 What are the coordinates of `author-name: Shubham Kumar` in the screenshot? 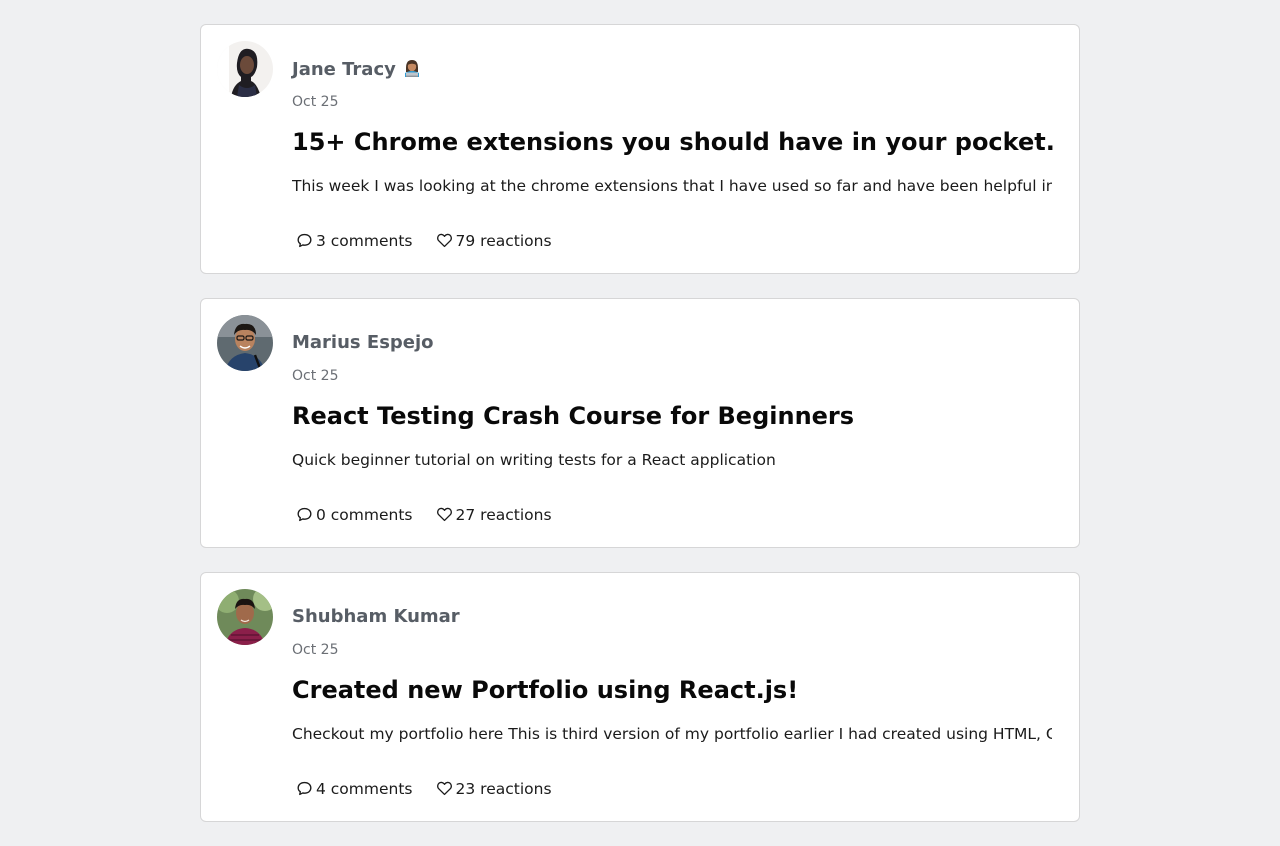 It's located at (376, 616).